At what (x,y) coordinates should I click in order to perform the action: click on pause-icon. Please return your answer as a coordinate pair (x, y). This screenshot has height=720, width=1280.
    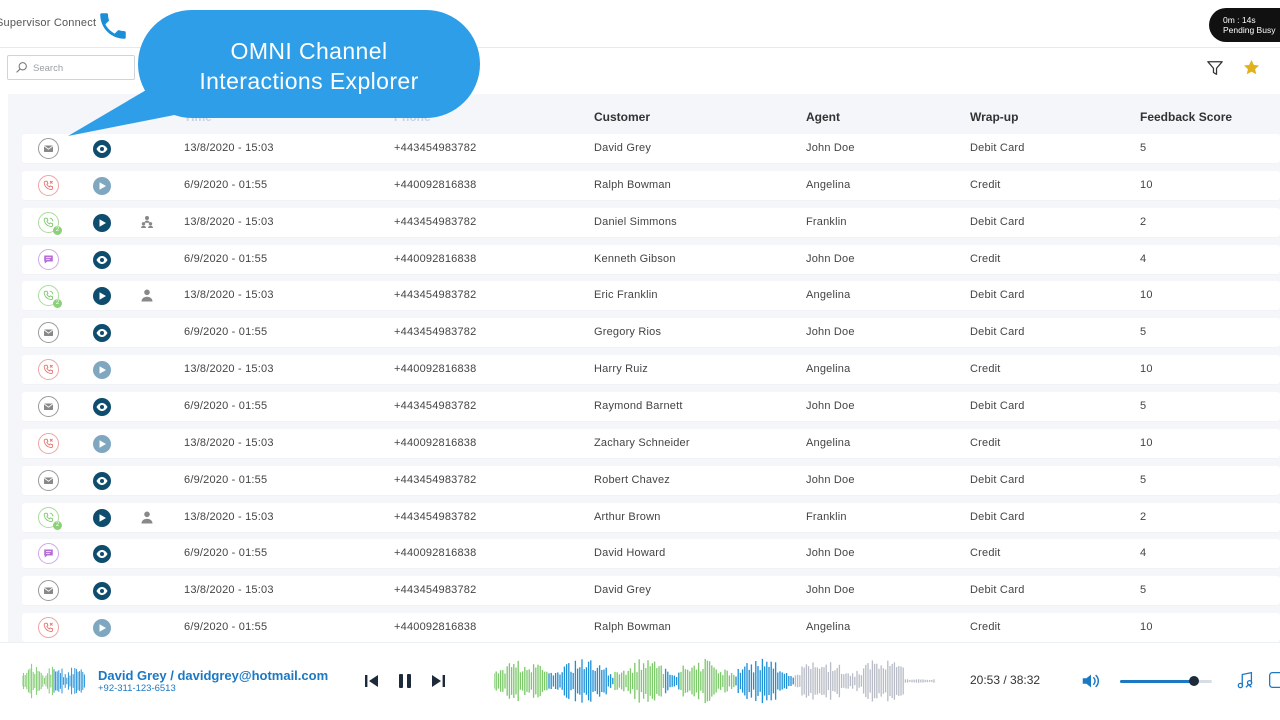
    Looking at the image, I should click on (405, 681).